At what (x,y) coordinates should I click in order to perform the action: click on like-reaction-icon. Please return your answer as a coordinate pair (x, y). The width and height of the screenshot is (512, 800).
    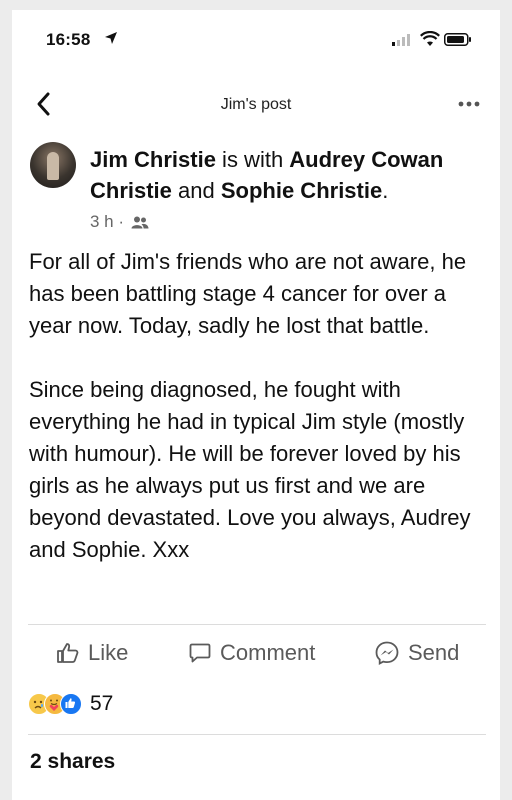
    Looking at the image, I should click on (71, 704).